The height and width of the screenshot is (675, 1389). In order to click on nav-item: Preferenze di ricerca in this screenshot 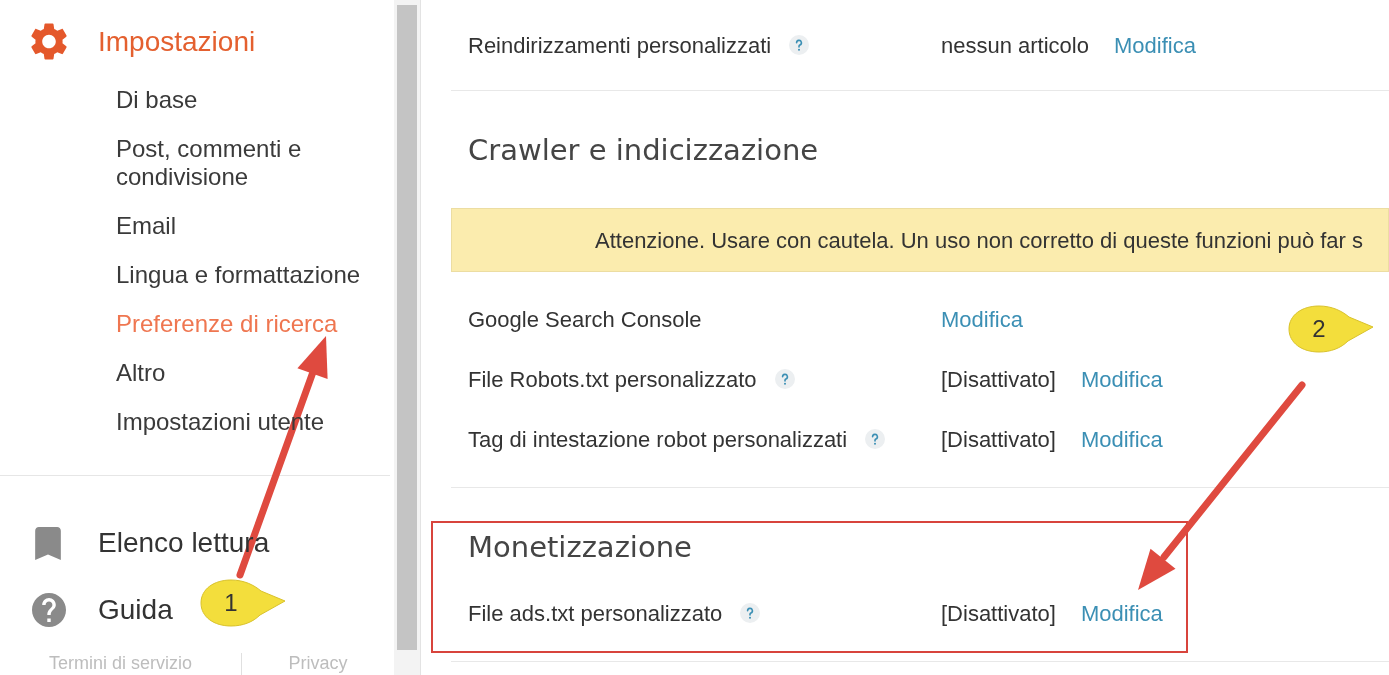, I will do `click(227, 323)`.